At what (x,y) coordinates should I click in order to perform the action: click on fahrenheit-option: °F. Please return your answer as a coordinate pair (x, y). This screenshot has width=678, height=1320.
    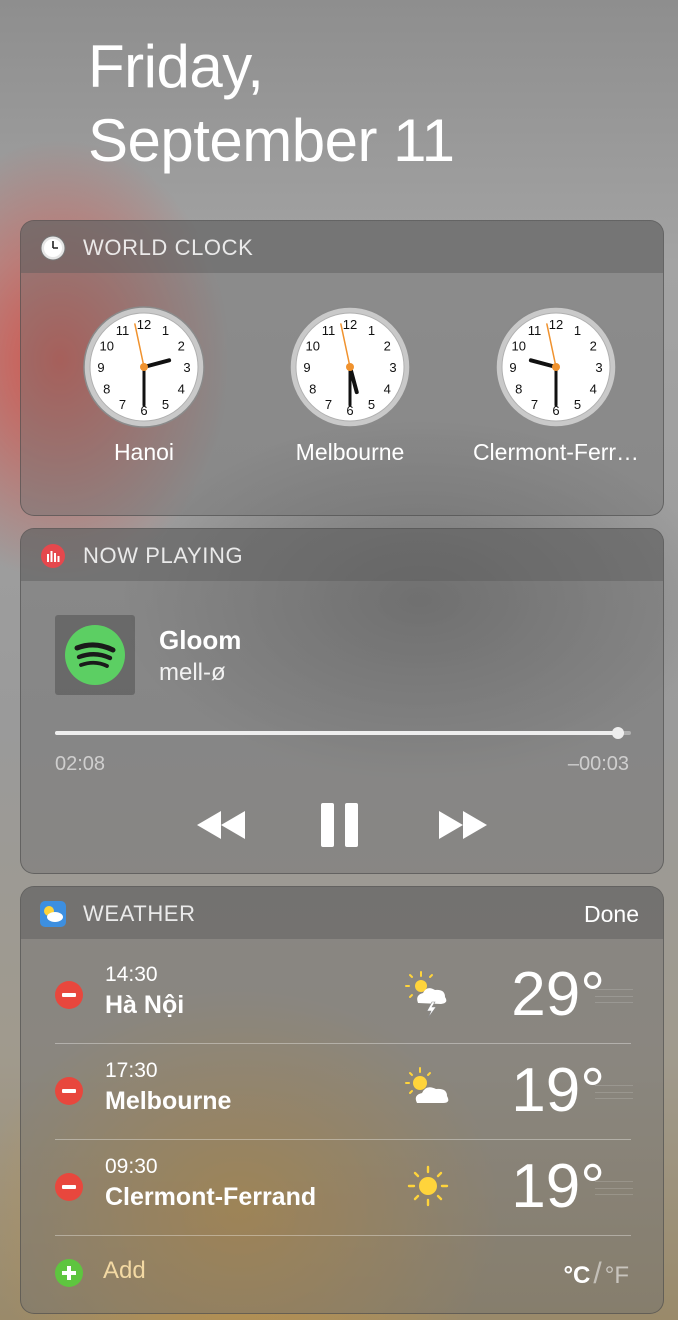
    Looking at the image, I should click on (617, 1275).